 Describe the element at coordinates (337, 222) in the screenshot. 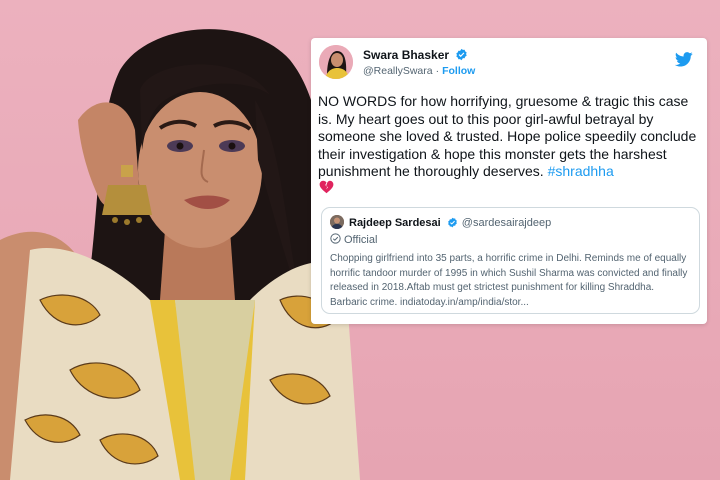

I see `quoted-author-avatar` at that location.